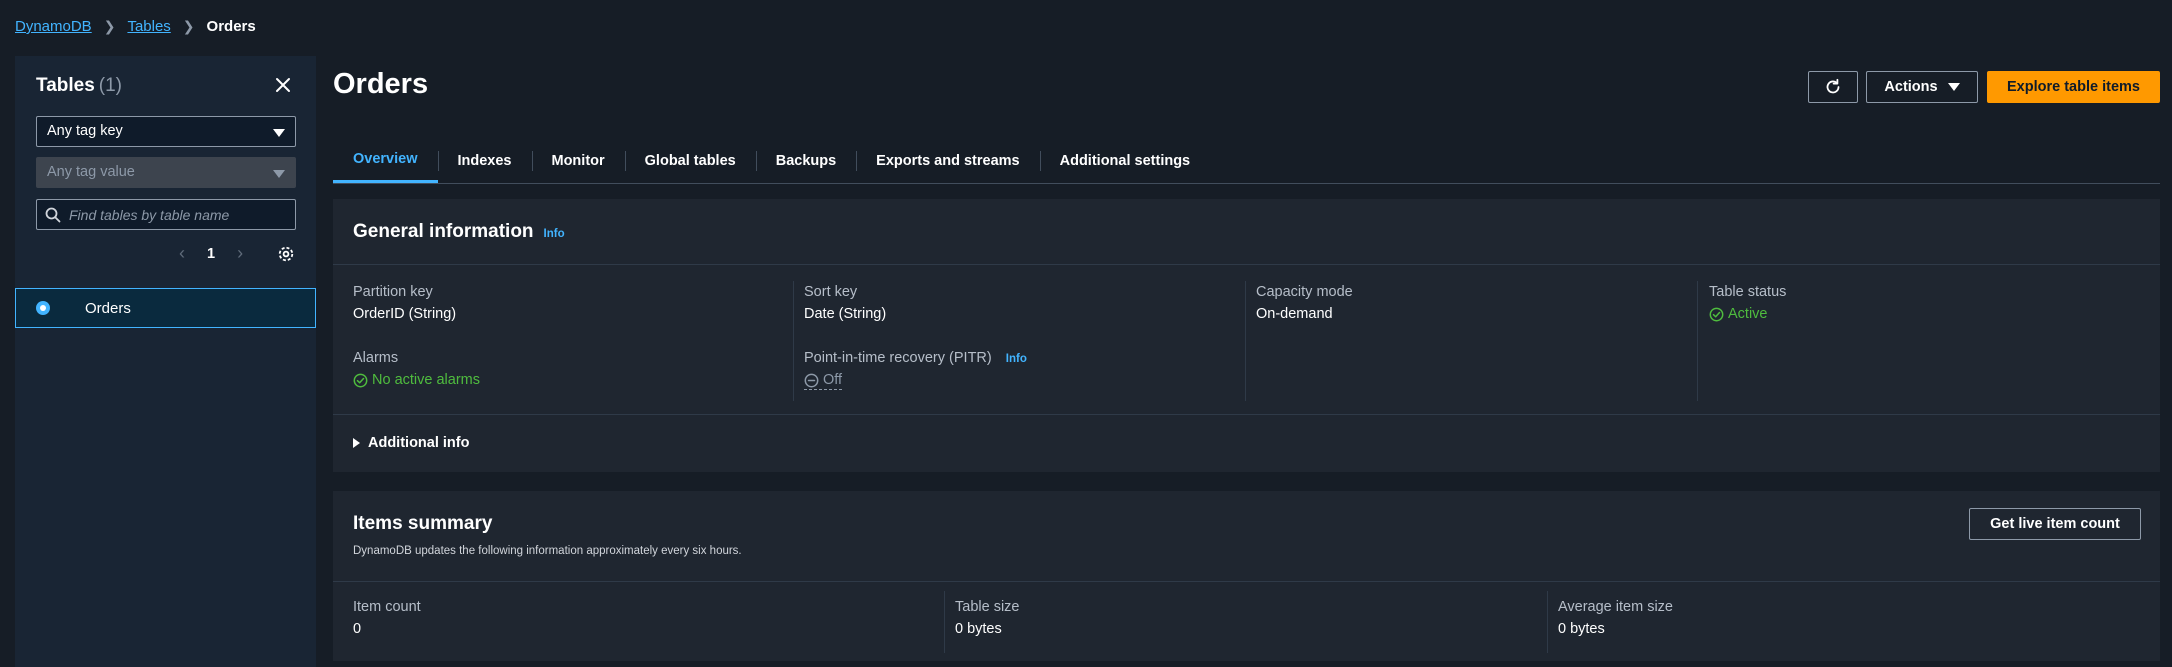 Image resolution: width=2172 pixels, height=667 pixels. What do you see at coordinates (947, 160) in the screenshot?
I see `tab-exports-and-streams: Exports and streams` at bounding box center [947, 160].